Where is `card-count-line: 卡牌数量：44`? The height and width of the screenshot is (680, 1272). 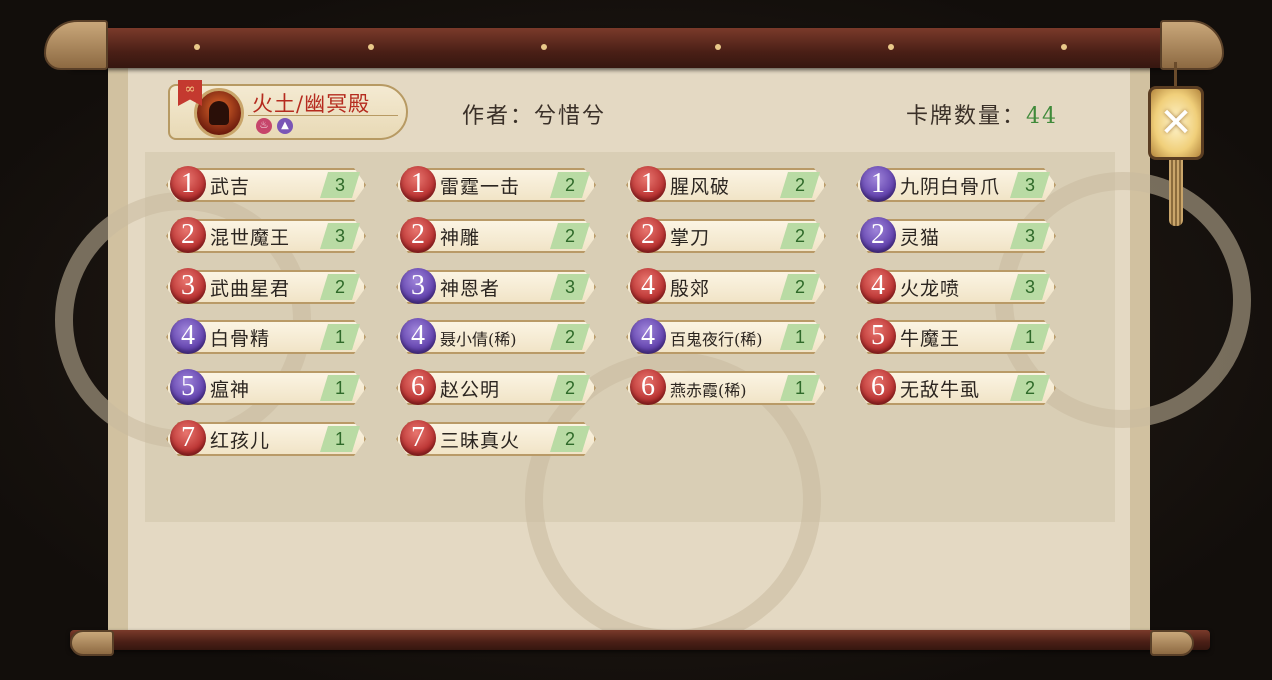
card-count-line: 卡牌数量：44 is located at coordinates (982, 114).